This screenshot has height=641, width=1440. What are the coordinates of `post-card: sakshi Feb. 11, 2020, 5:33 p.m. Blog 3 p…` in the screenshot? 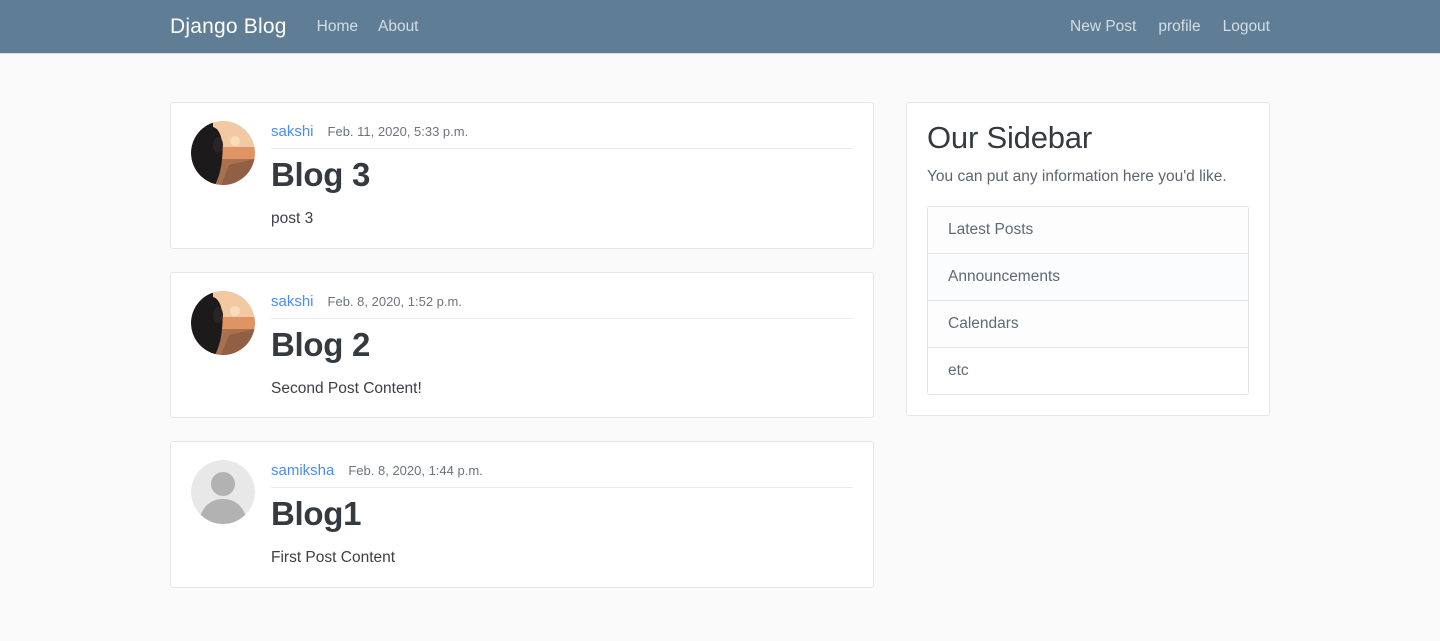 It's located at (522, 175).